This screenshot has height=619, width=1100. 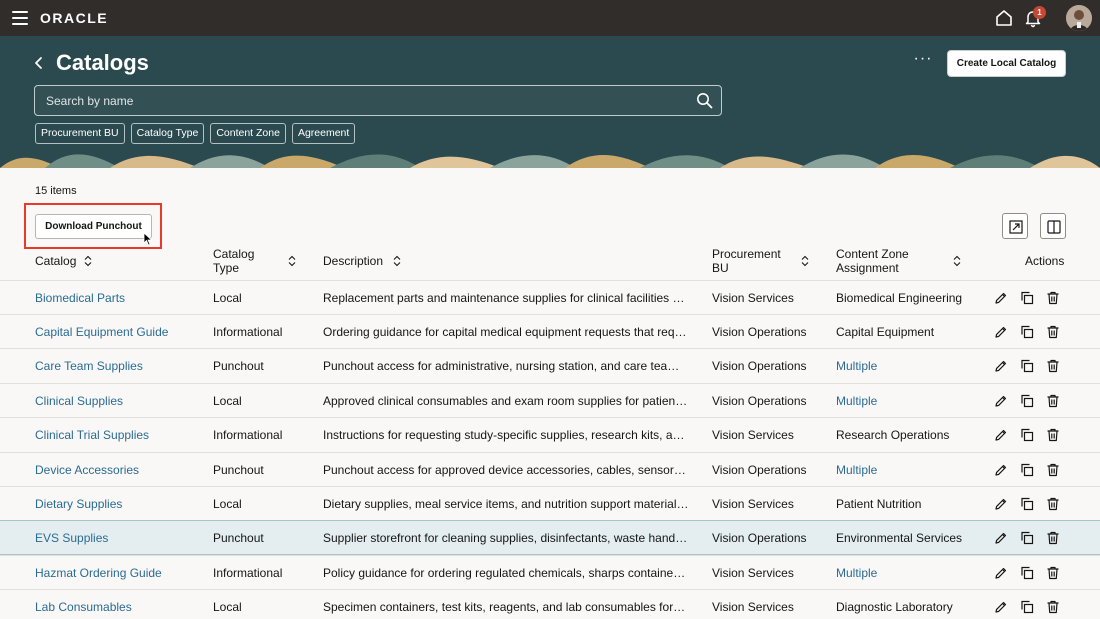 I want to click on column-header-procurement-bu: Procurement BU, so click(x=746, y=261).